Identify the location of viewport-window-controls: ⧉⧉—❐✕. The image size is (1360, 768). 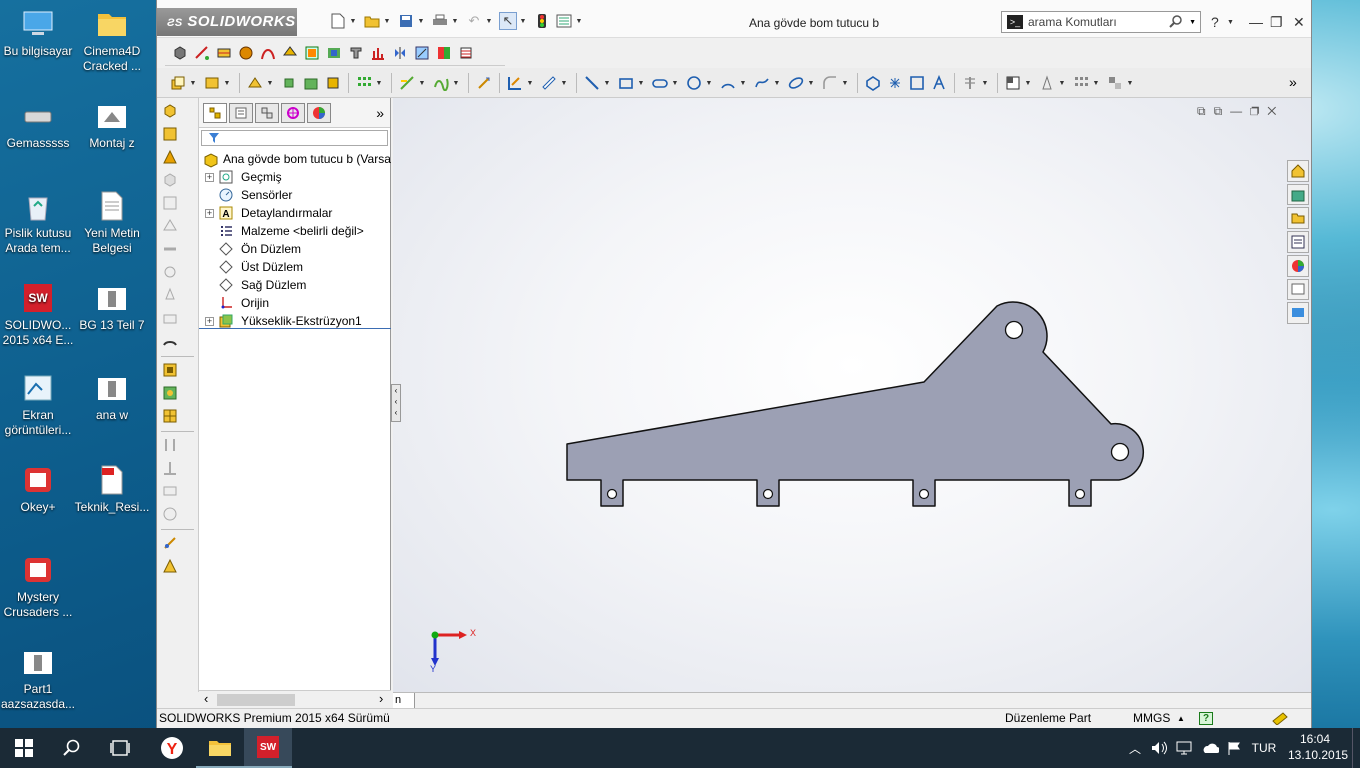
(1240, 111).